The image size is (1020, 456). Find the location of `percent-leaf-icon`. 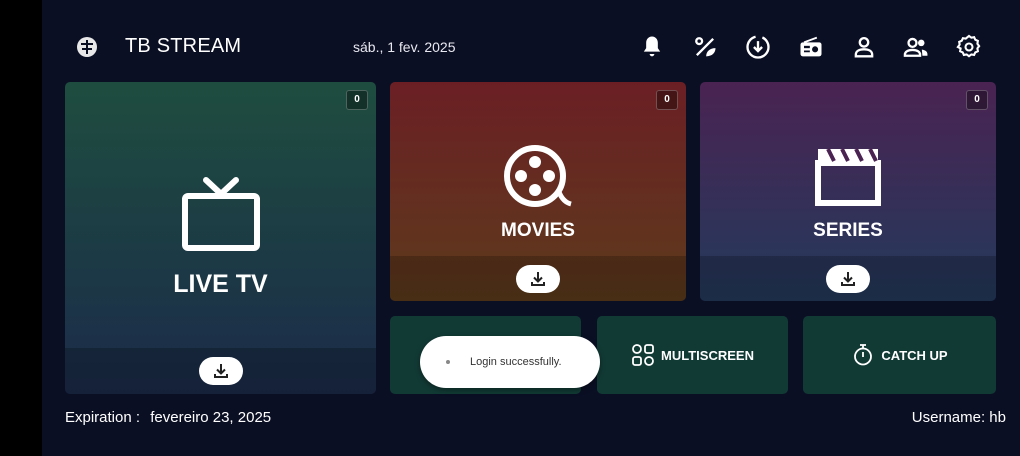

percent-leaf-icon is located at coordinates (705, 47).